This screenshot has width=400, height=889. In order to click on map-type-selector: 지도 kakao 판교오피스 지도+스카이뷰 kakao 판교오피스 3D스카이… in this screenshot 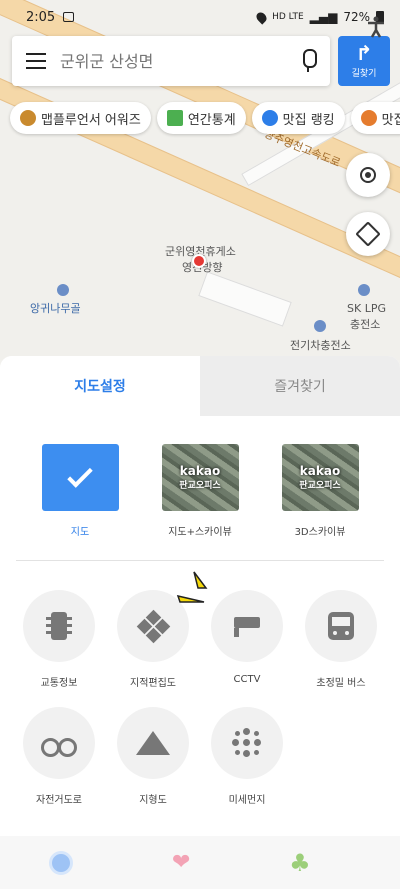, I will do `click(200, 491)`.